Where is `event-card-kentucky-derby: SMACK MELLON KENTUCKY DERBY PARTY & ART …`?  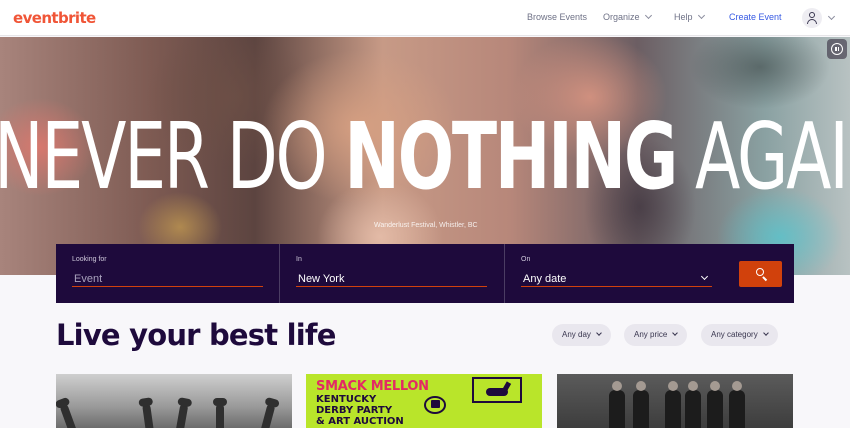 event-card-kentucky-derby: SMACK MELLON KENTUCKY DERBY PARTY & ART … is located at coordinates (424, 401).